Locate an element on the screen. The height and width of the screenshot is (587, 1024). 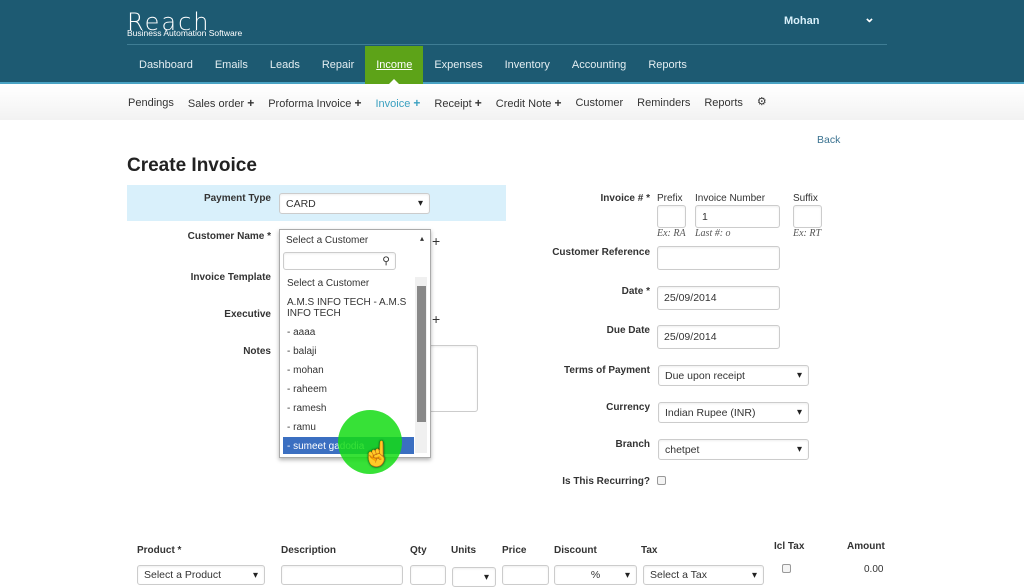
terms-label: Terms of Payment is located at coordinates (607, 370).